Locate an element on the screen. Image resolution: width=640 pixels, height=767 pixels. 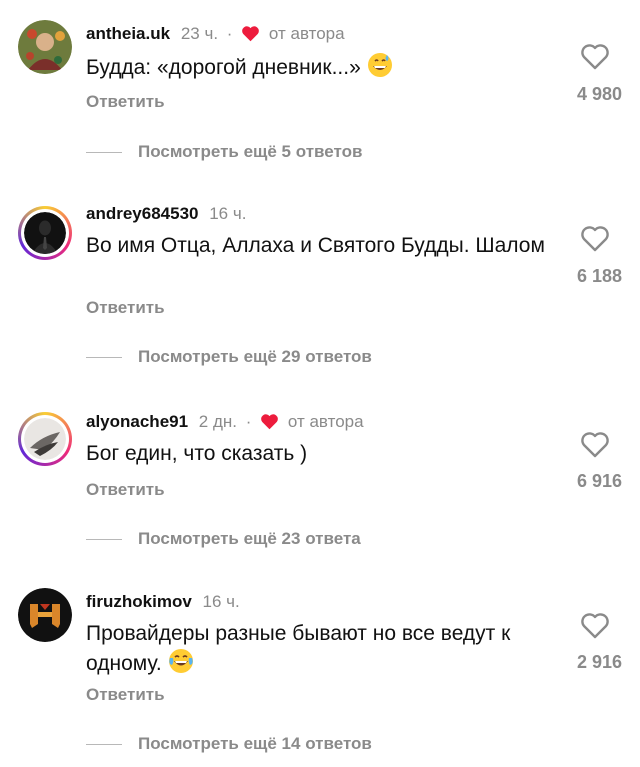
comment-body: Будда: «дорогой дневник...» is located at coordinates (223, 67).